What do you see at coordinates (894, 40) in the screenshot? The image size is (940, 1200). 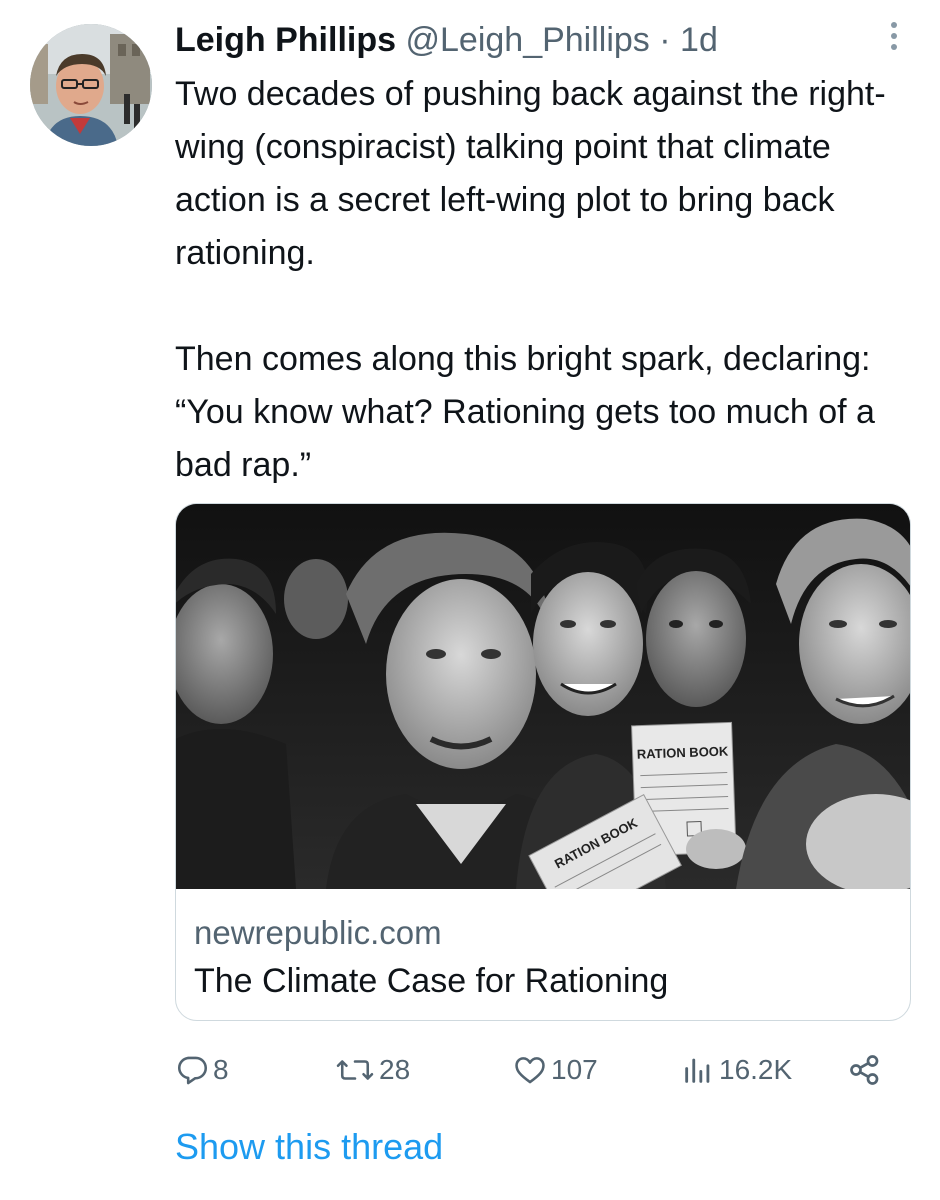 I see `more-options-icon` at bounding box center [894, 40].